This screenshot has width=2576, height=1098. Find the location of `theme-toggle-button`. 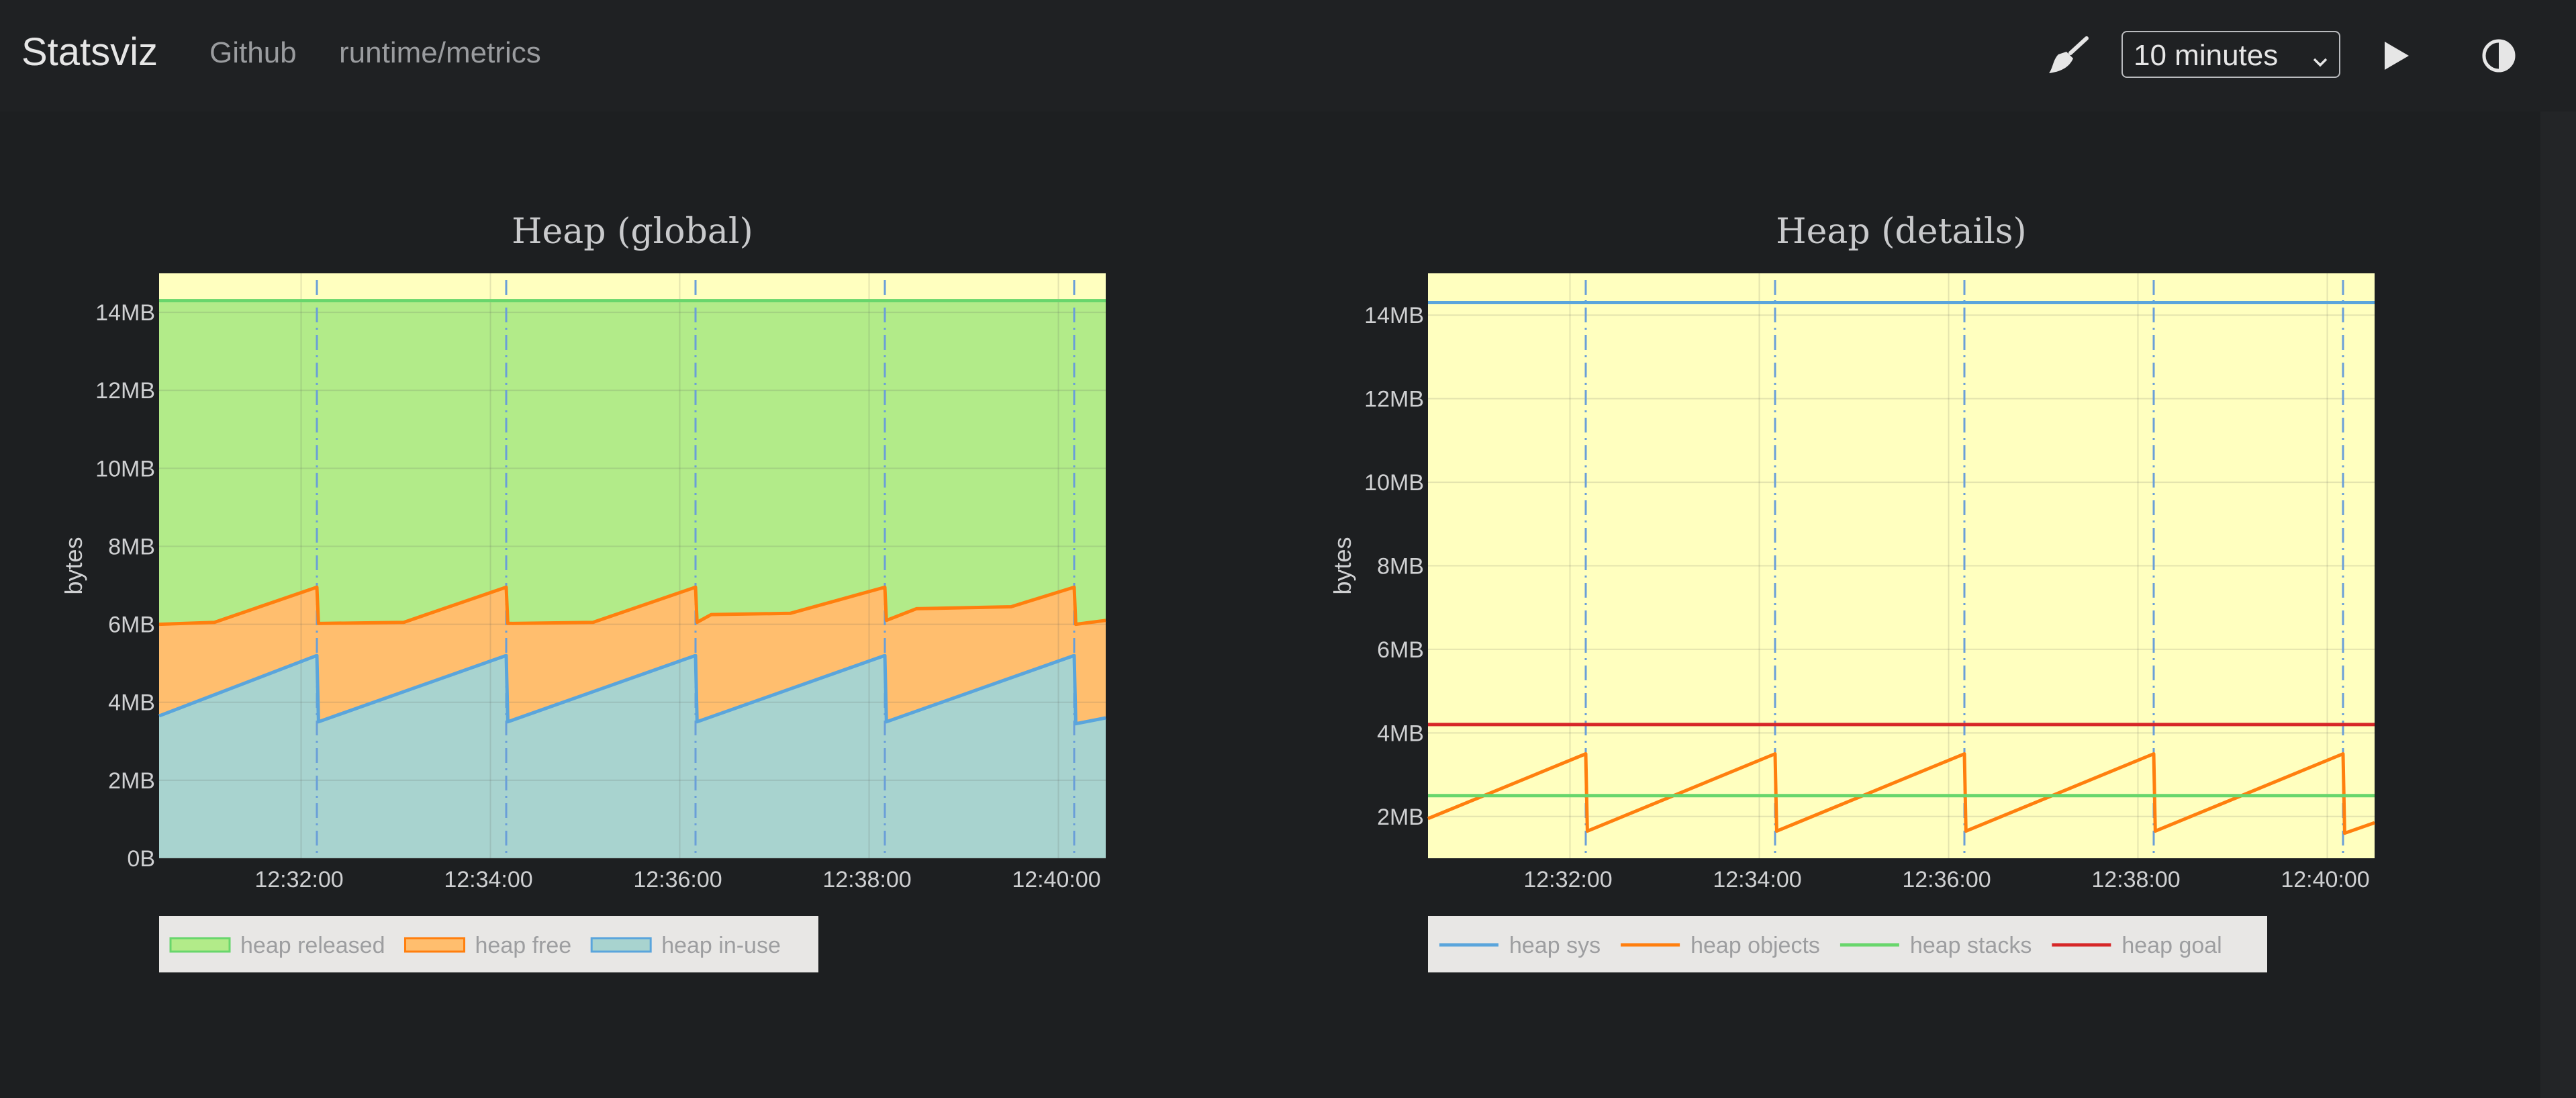

theme-toggle-button is located at coordinates (2499, 56).